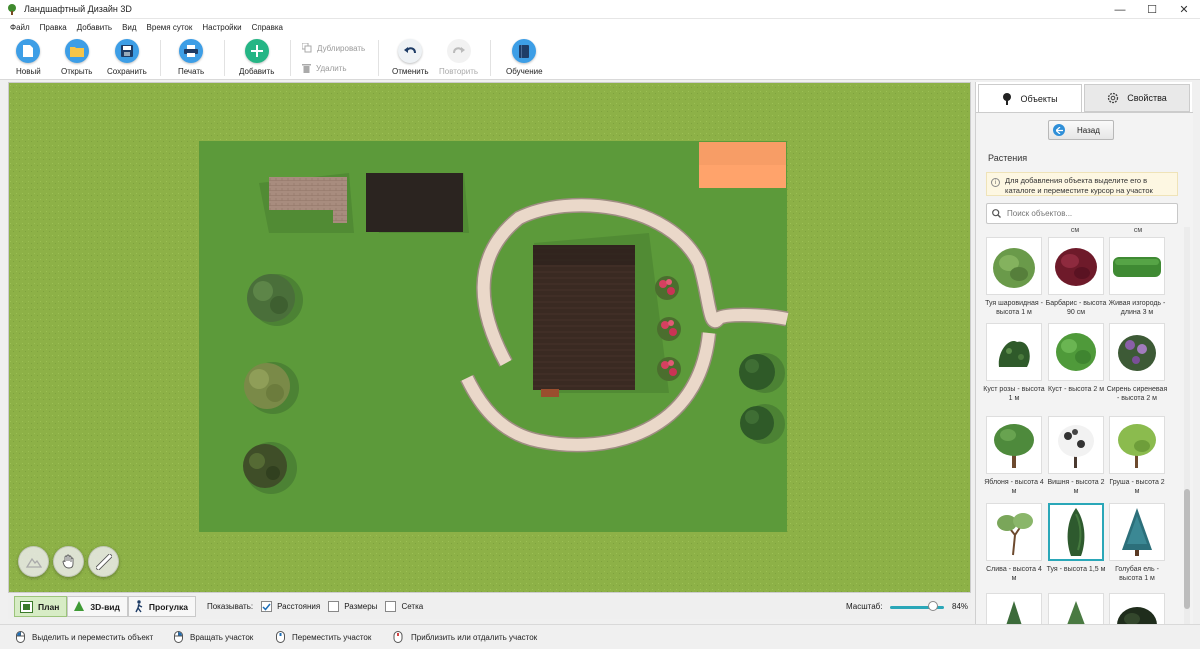 This screenshot has width=1200, height=649. I want to click on view-3d-label: 3D-вид, so click(105, 606).